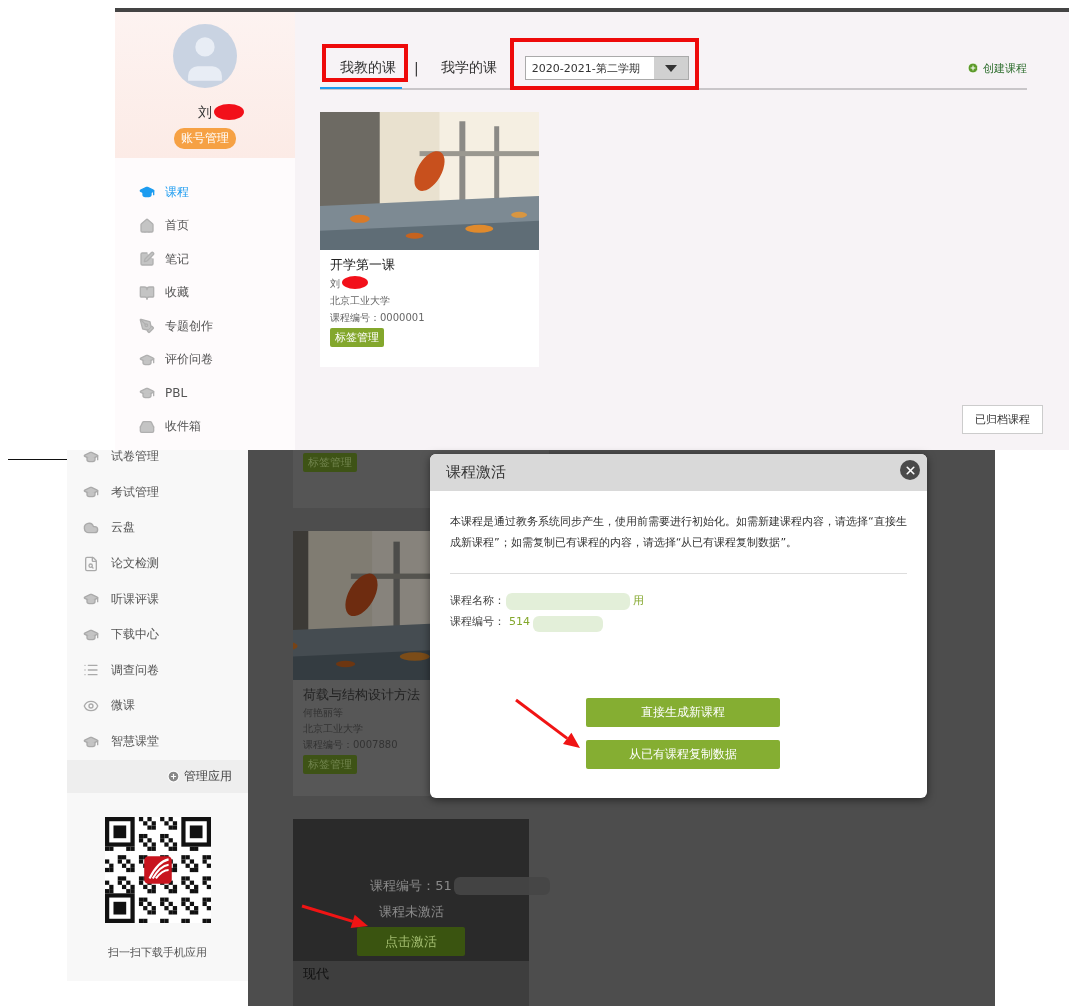 This screenshot has width=1069, height=1008. What do you see at coordinates (217, 225) in the screenshot?
I see `nav-item: 首页` at bounding box center [217, 225].